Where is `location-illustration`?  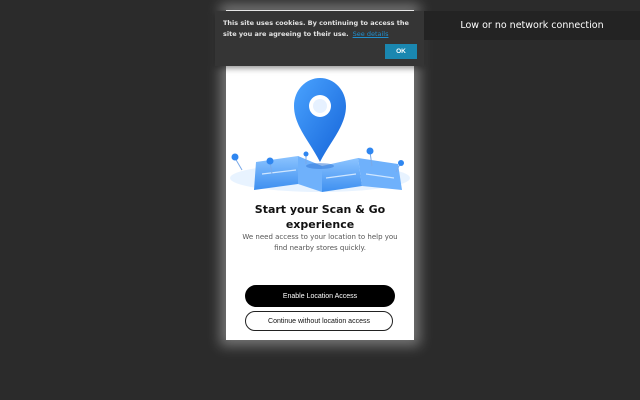
location-illustration is located at coordinates (320, 135).